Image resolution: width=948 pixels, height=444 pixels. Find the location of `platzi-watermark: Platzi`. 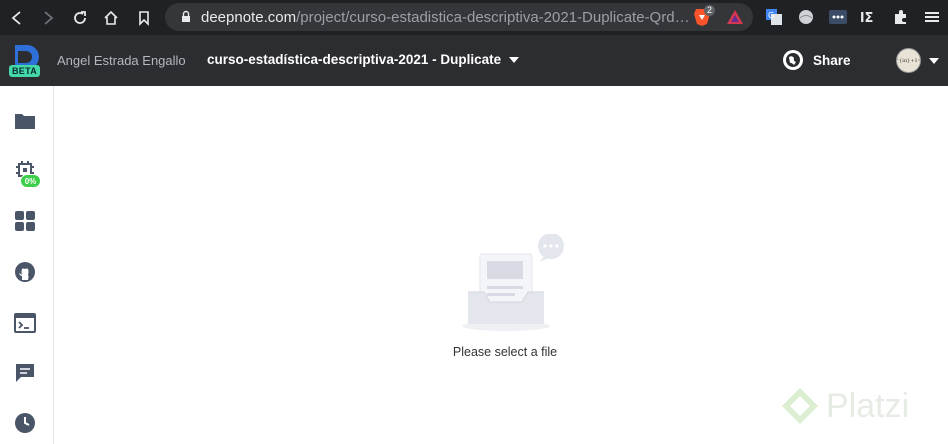

platzi-watermark: Platzi is located at coordinates (844, 406).